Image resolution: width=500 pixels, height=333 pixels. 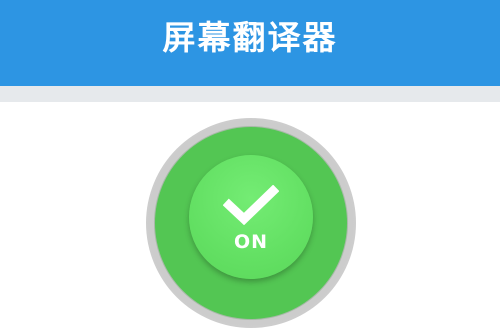 What do you see at coordinates (251, 205) in the screenshot?
I see `checkmark-icon` at bounding box center [251, 205].